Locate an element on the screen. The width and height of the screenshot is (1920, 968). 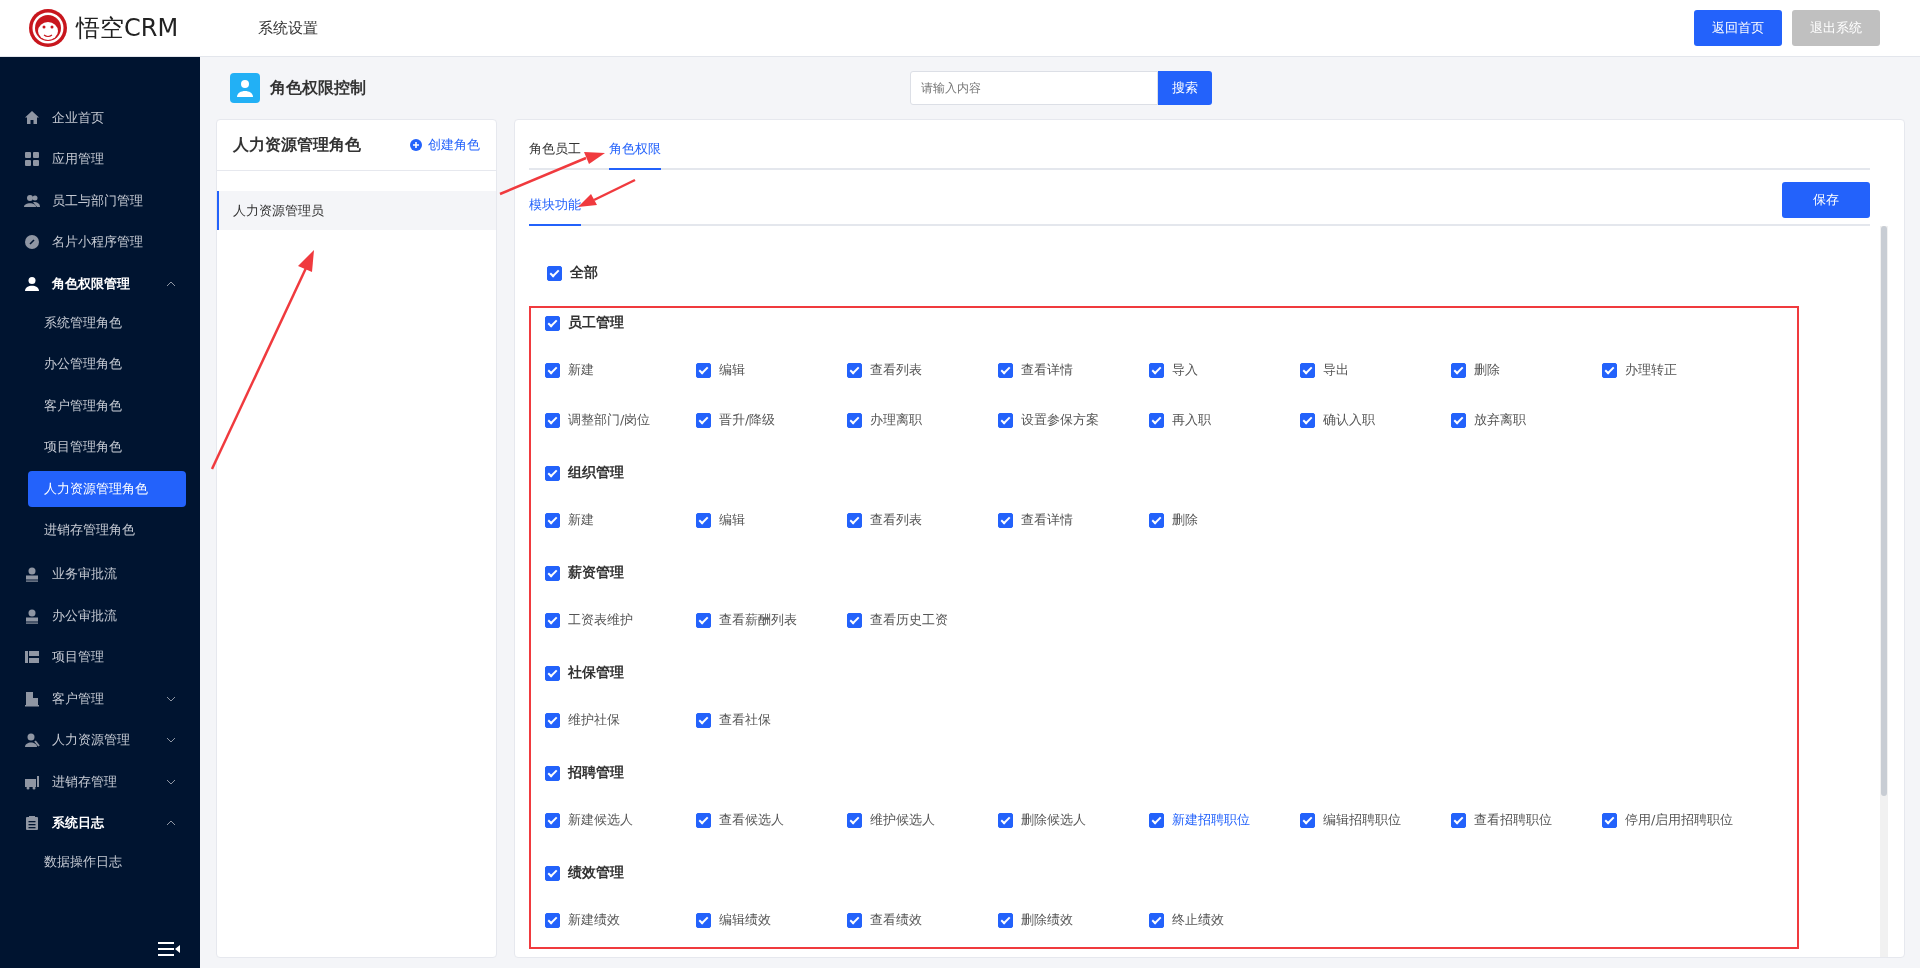
tab: 角色权限 is located at coordinates (635, 155).